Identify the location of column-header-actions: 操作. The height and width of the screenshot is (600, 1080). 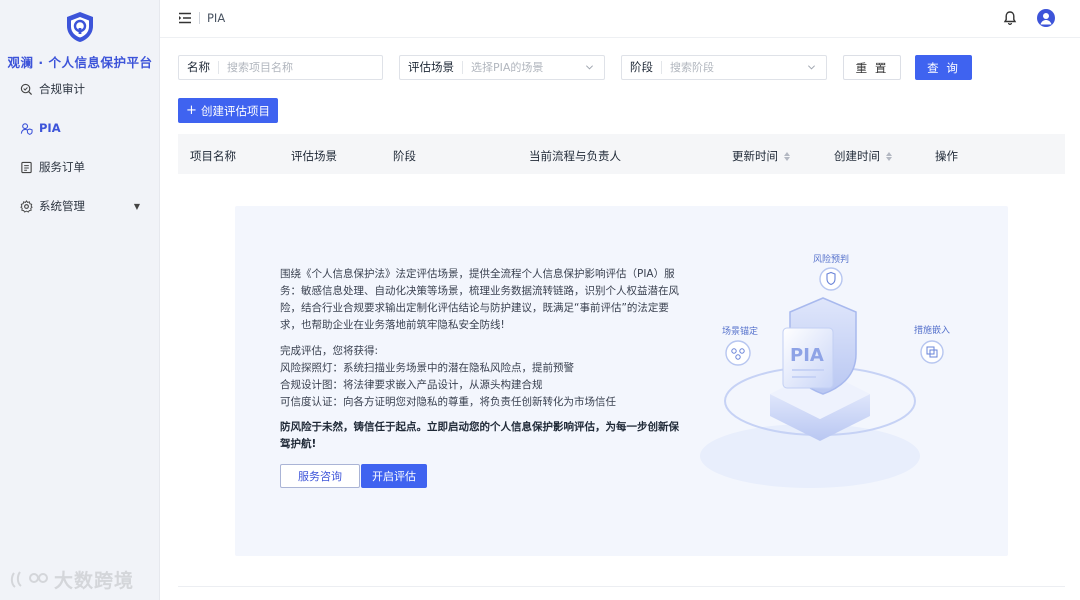
(946, 156).